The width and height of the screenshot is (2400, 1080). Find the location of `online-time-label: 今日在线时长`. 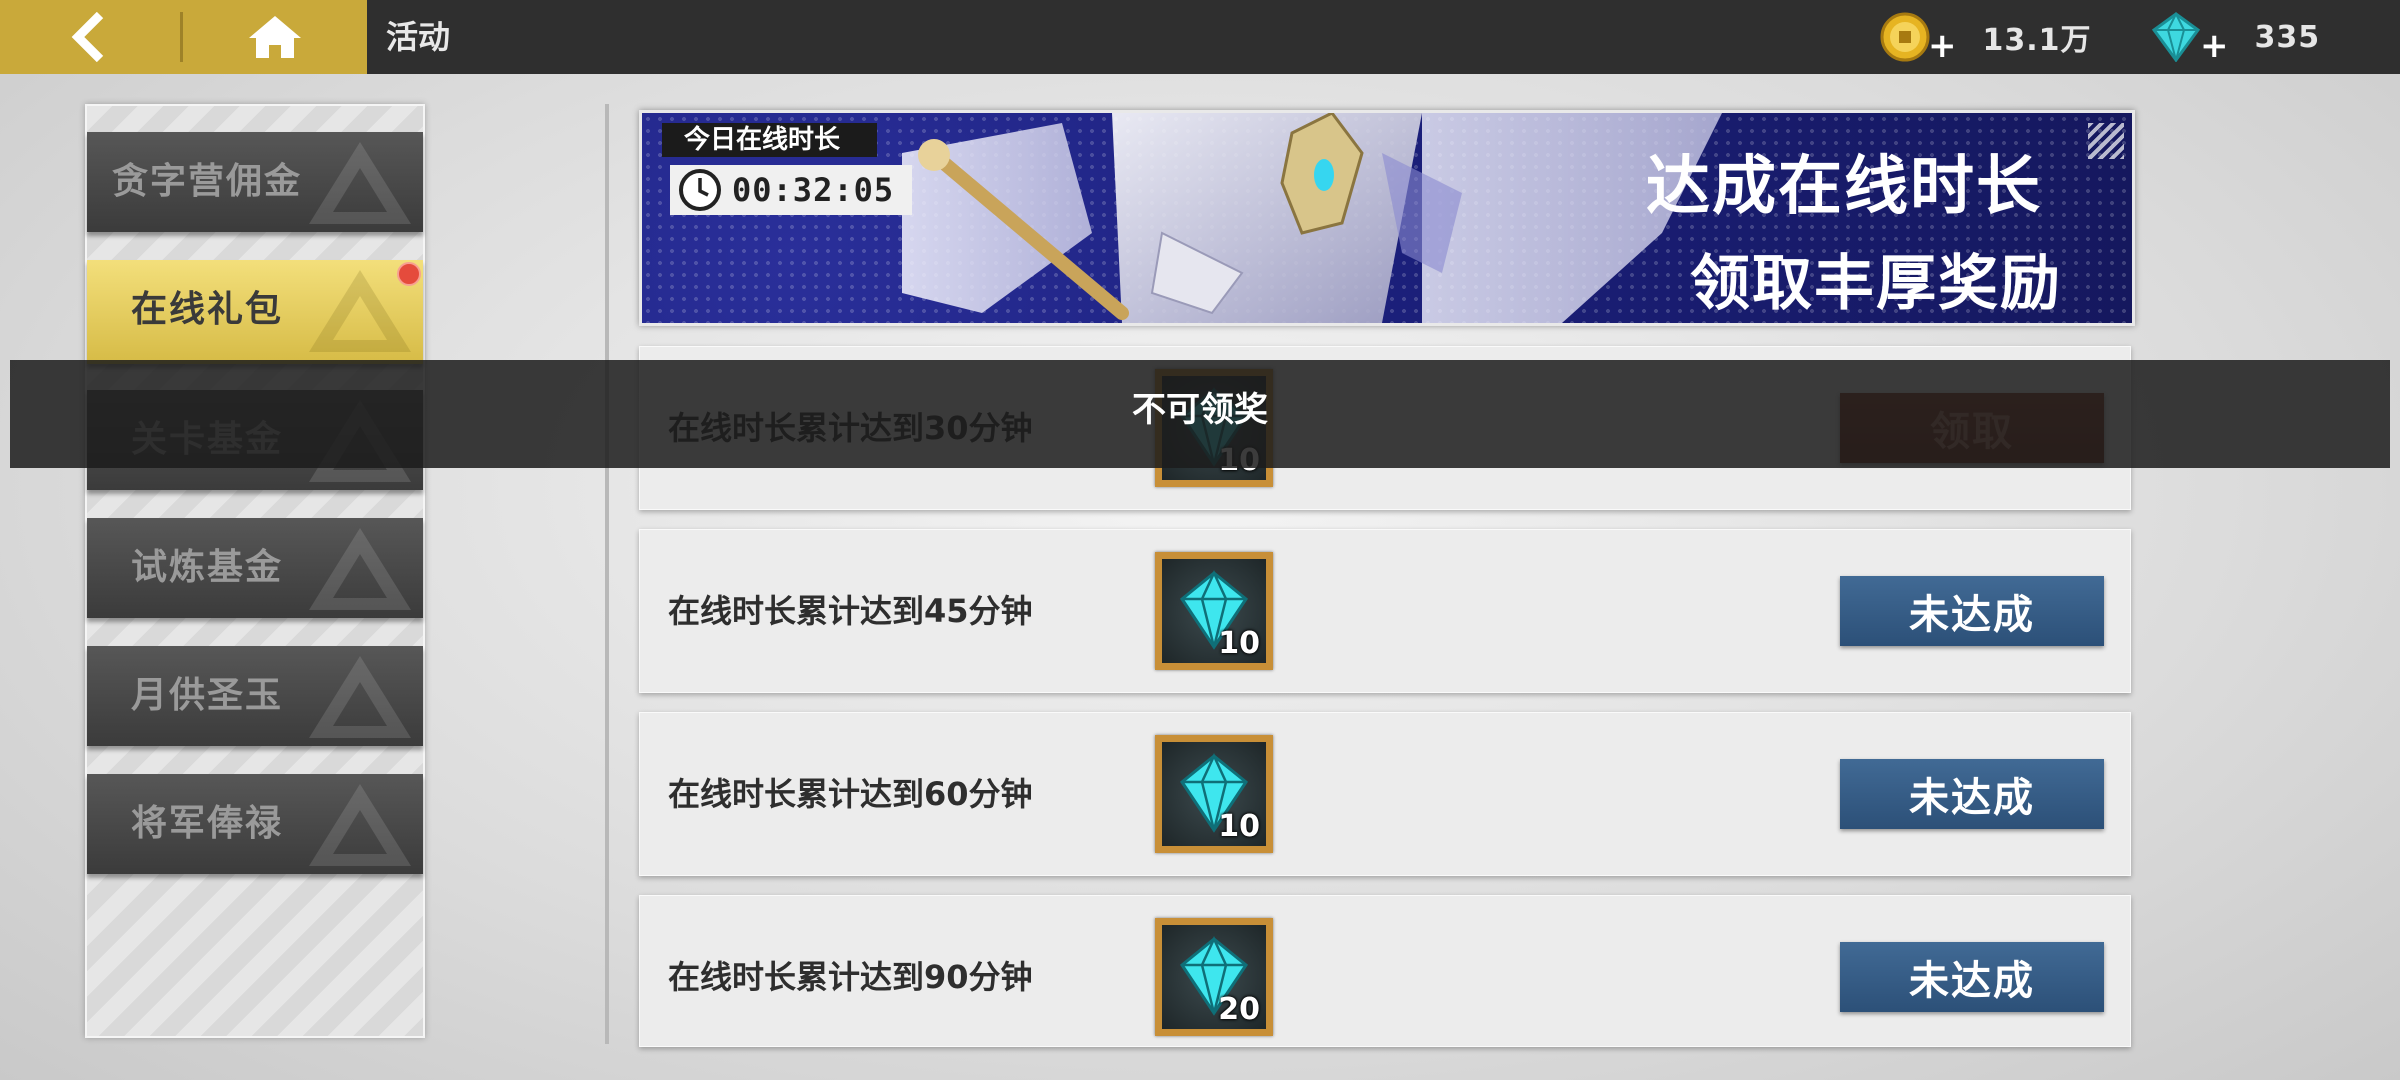

online-time-label: 今日在线时长 is located at coordinates (769, 140).